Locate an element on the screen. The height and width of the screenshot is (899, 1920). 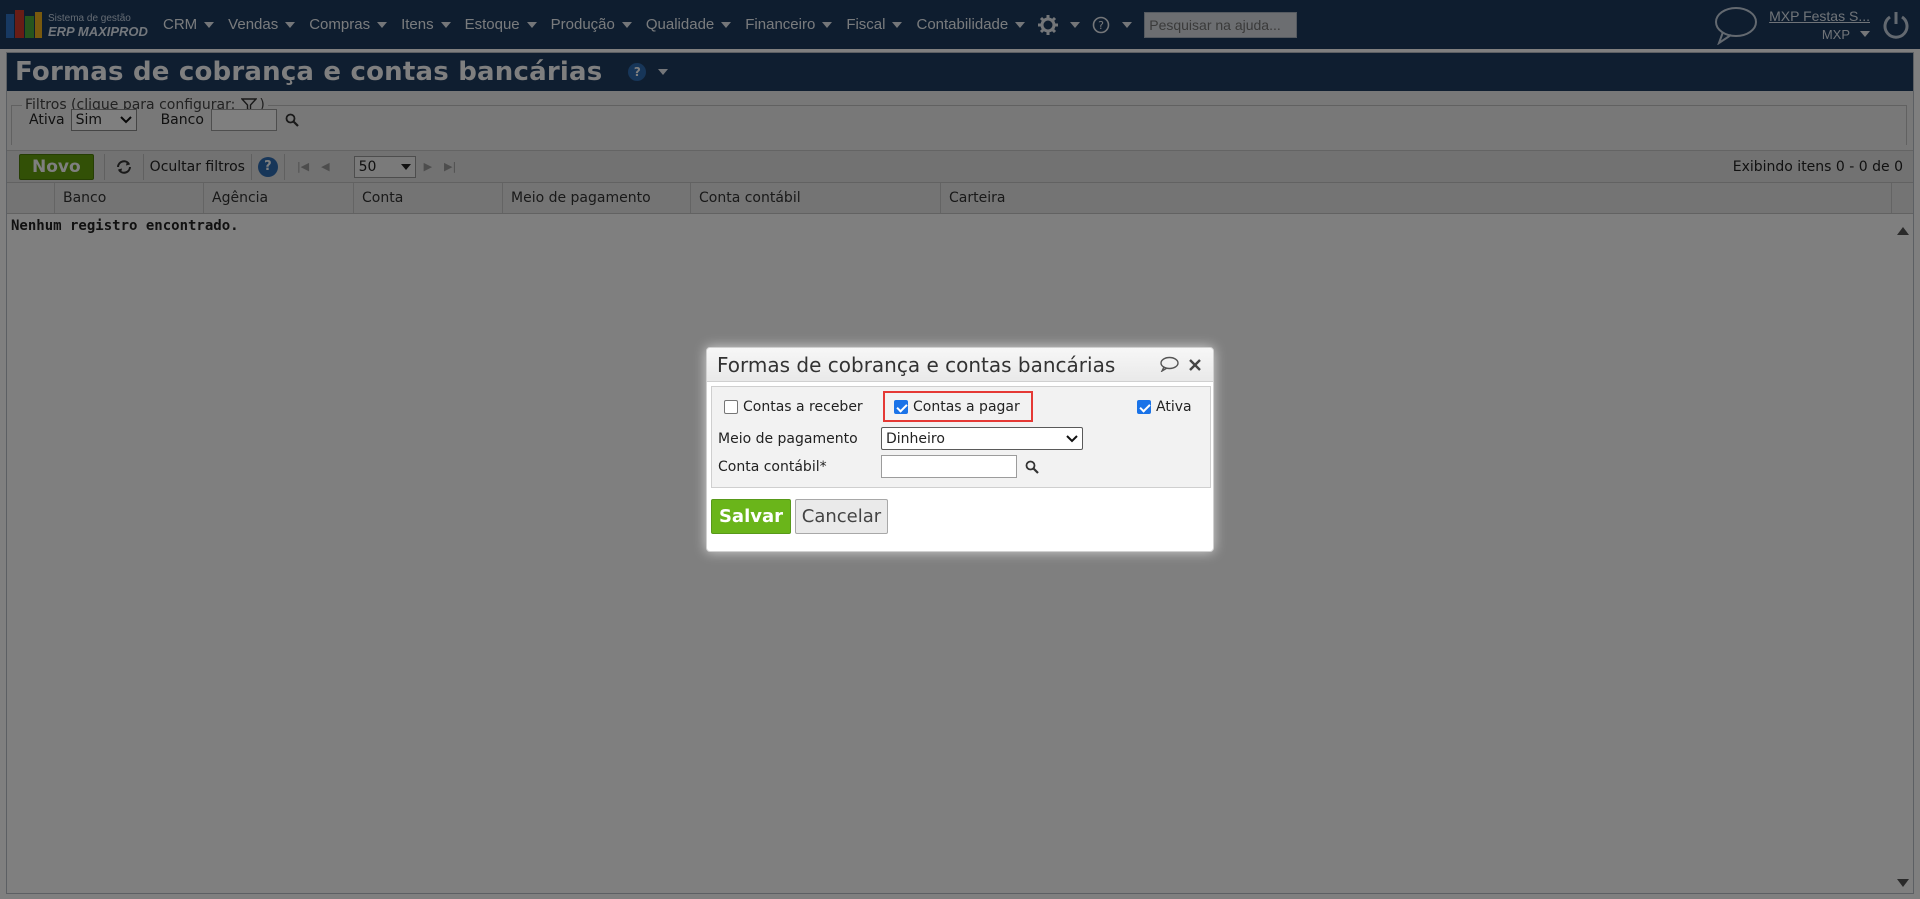
chevron-down-icon is located at coordinates (1072, 438).